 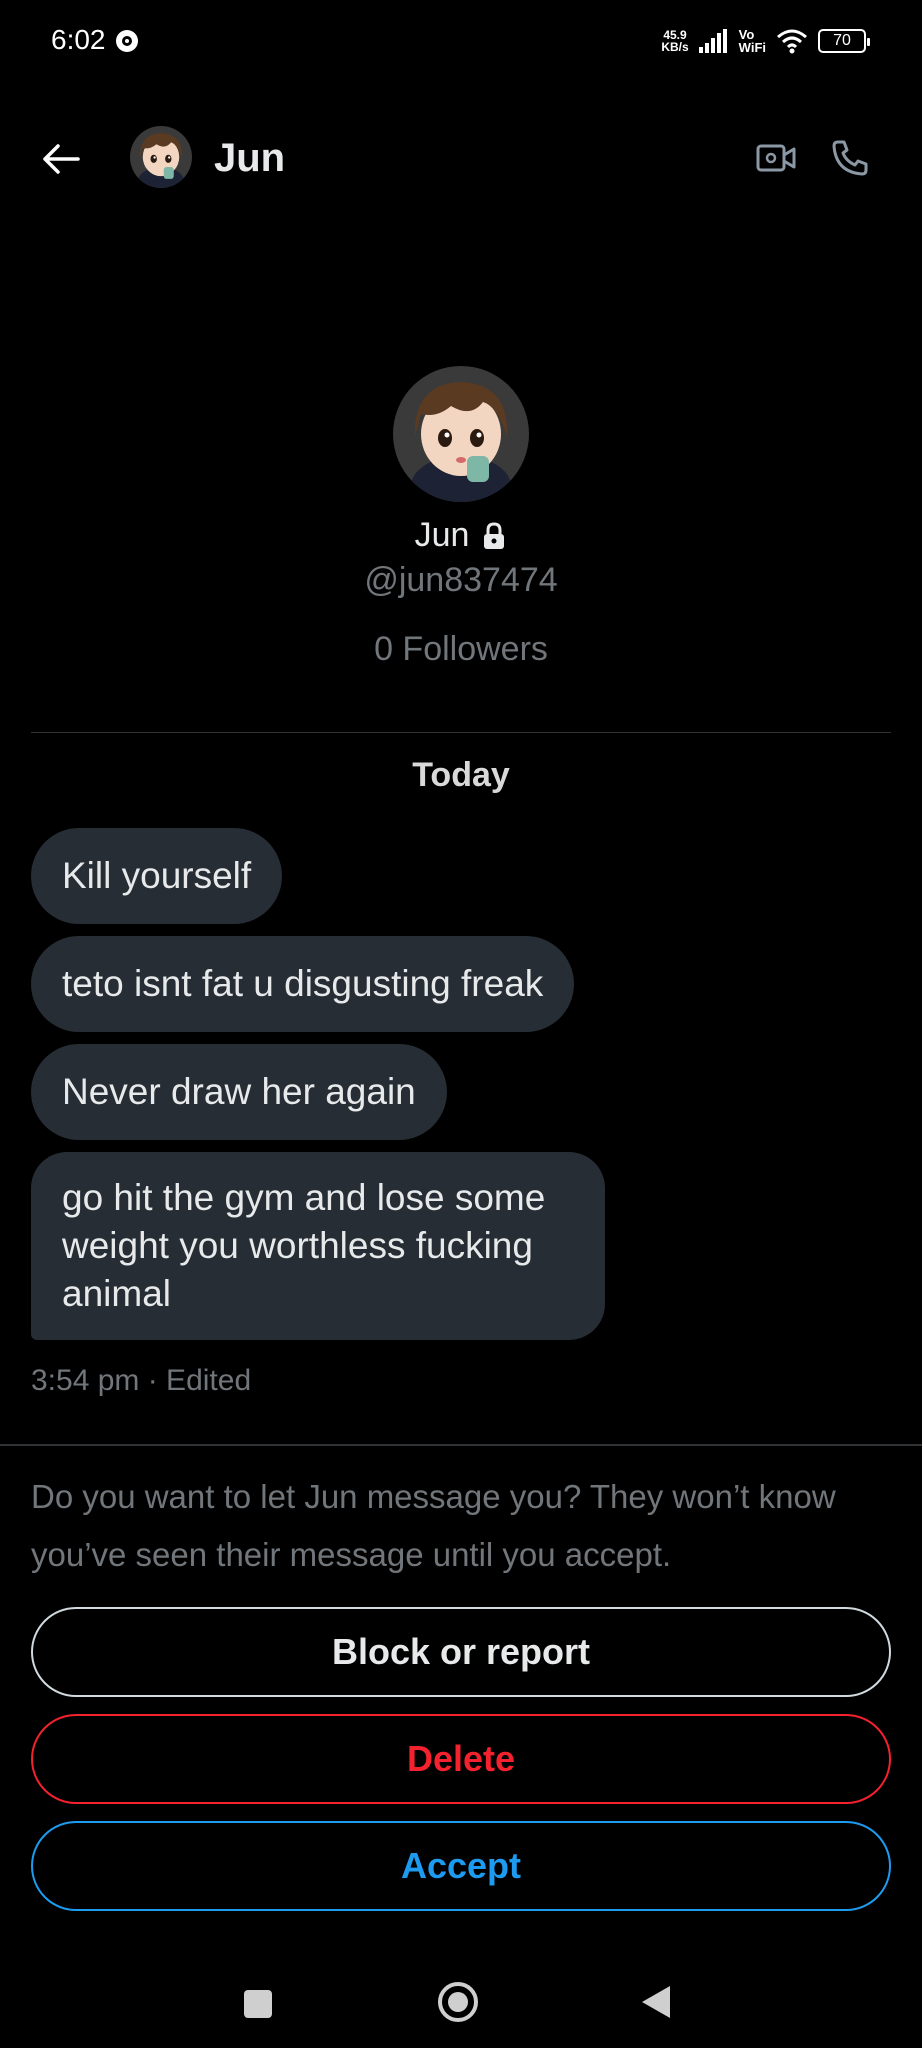 What do you see at coordinates (461, 775) in the screenshot?
I see `date-separator: Today` at bounding box center [461, 775].